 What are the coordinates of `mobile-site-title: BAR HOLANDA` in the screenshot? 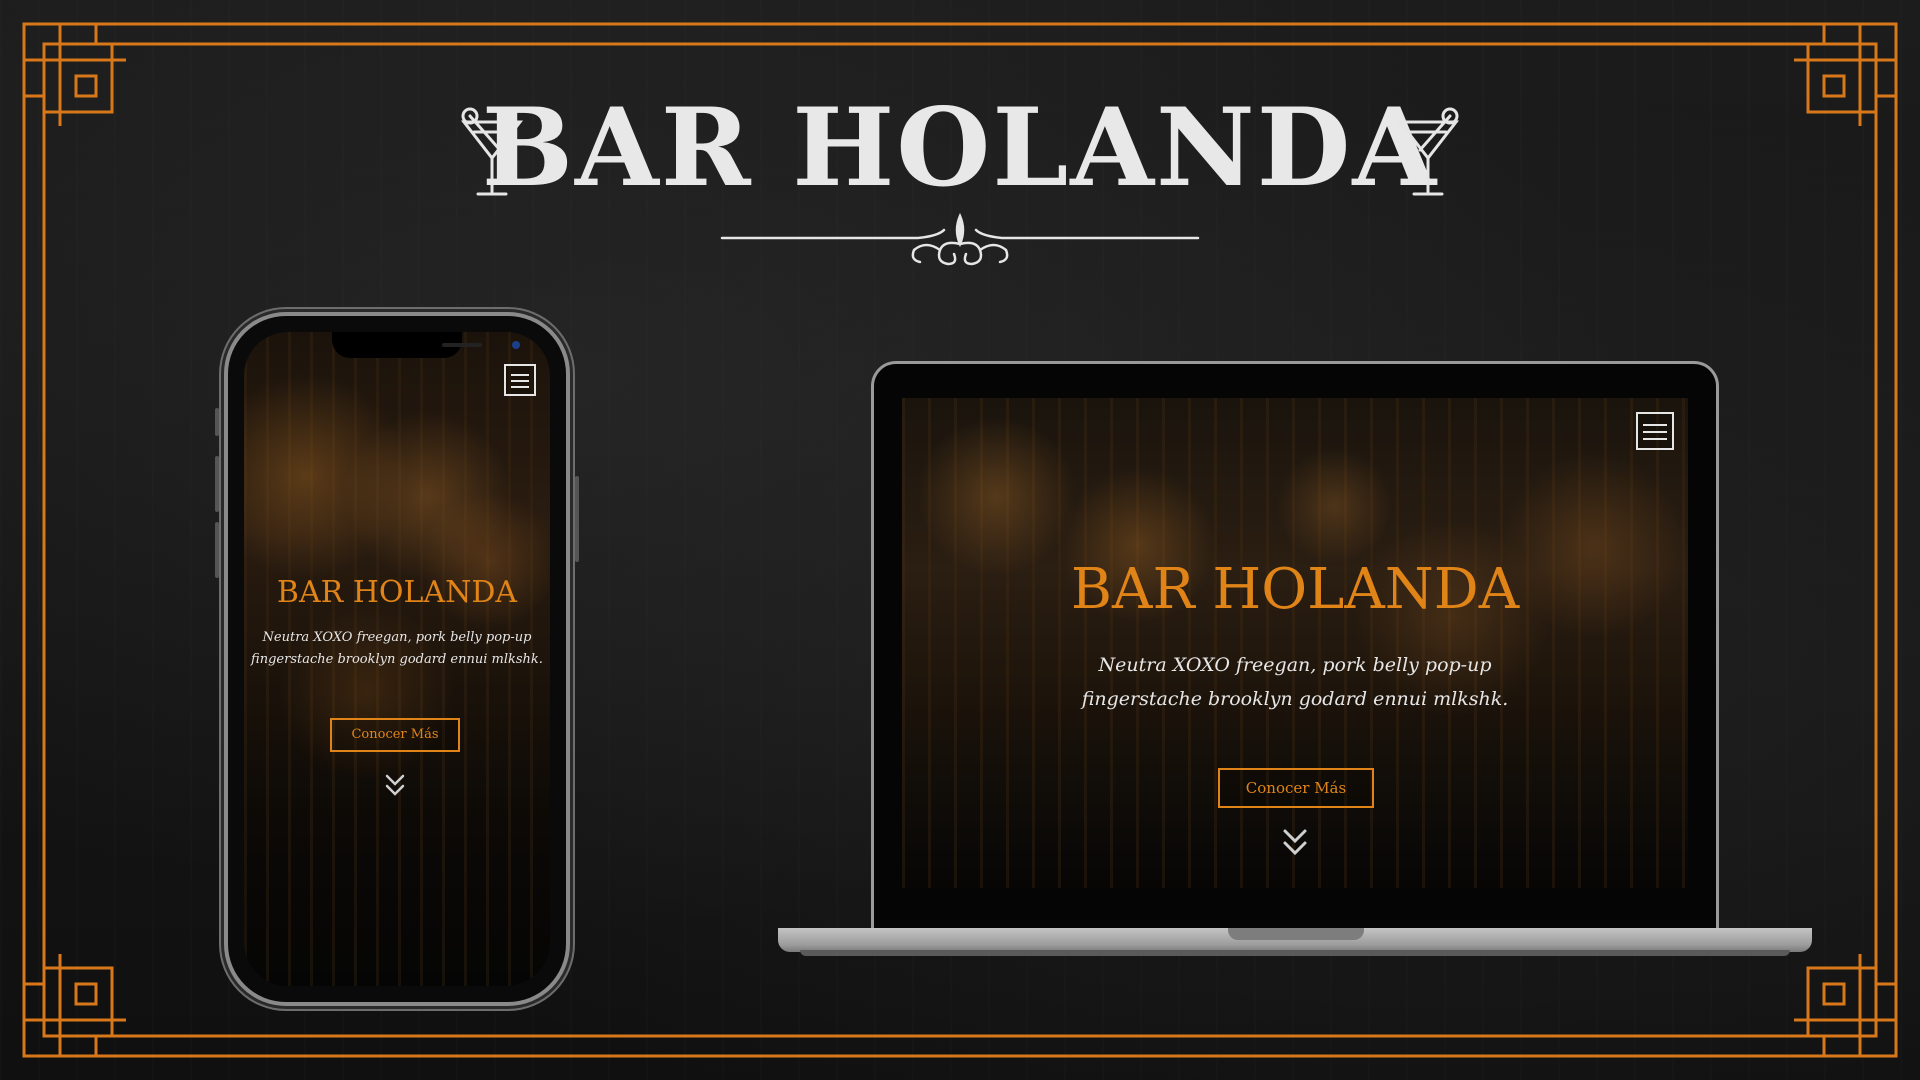 It's located at (397, 592).